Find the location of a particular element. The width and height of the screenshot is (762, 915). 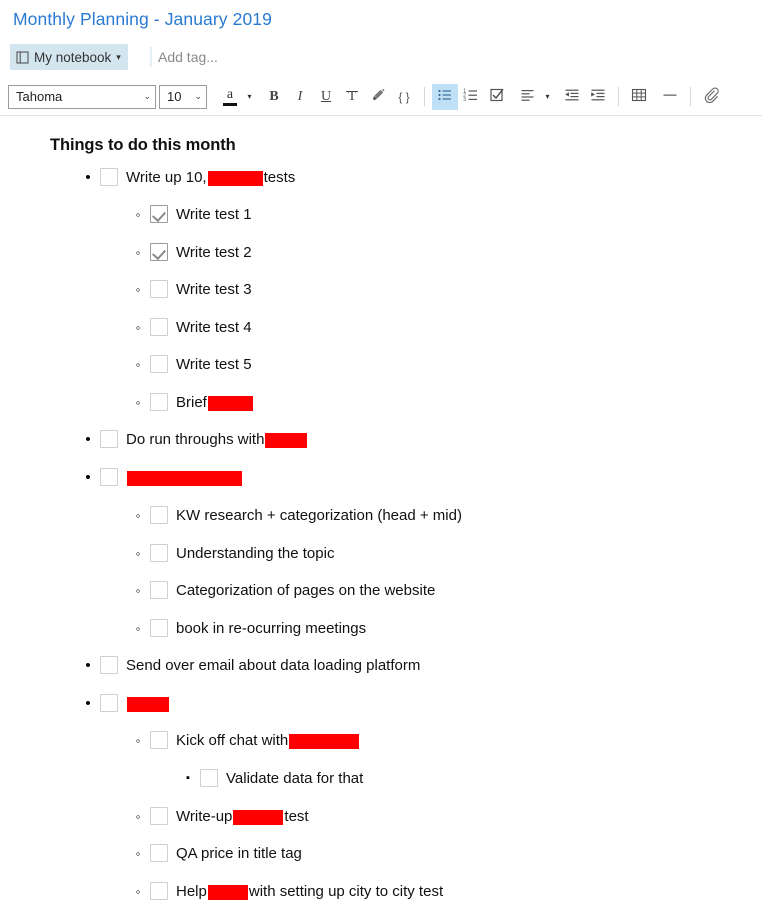

text-run: Write test 4 is located at coordinates (214, 327).